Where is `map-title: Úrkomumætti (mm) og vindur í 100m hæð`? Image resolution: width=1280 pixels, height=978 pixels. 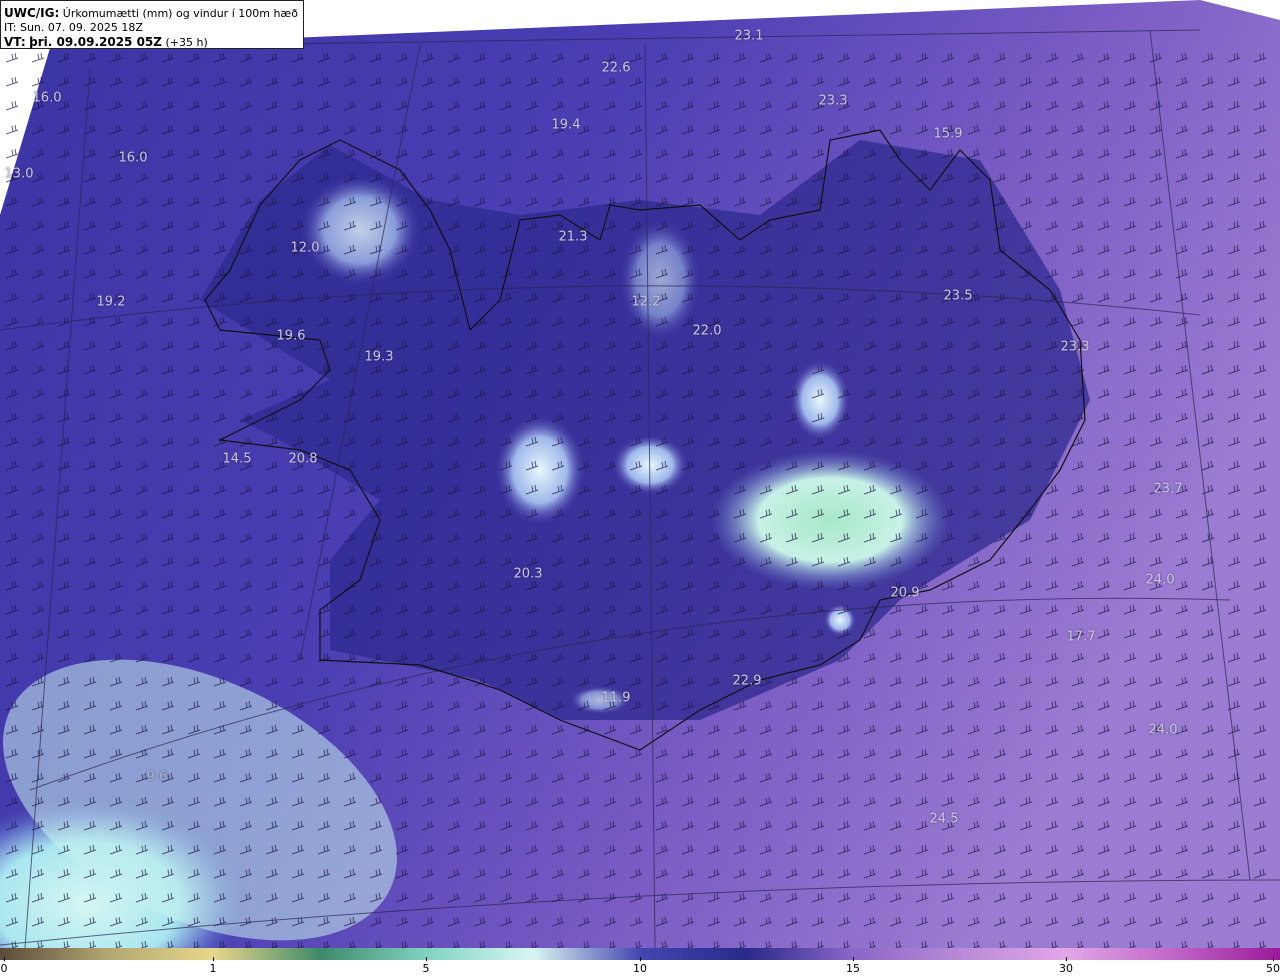 map-title: Úrkomumætti (mm) og vindur í 100m hæð is located at coordinates (180, 13).